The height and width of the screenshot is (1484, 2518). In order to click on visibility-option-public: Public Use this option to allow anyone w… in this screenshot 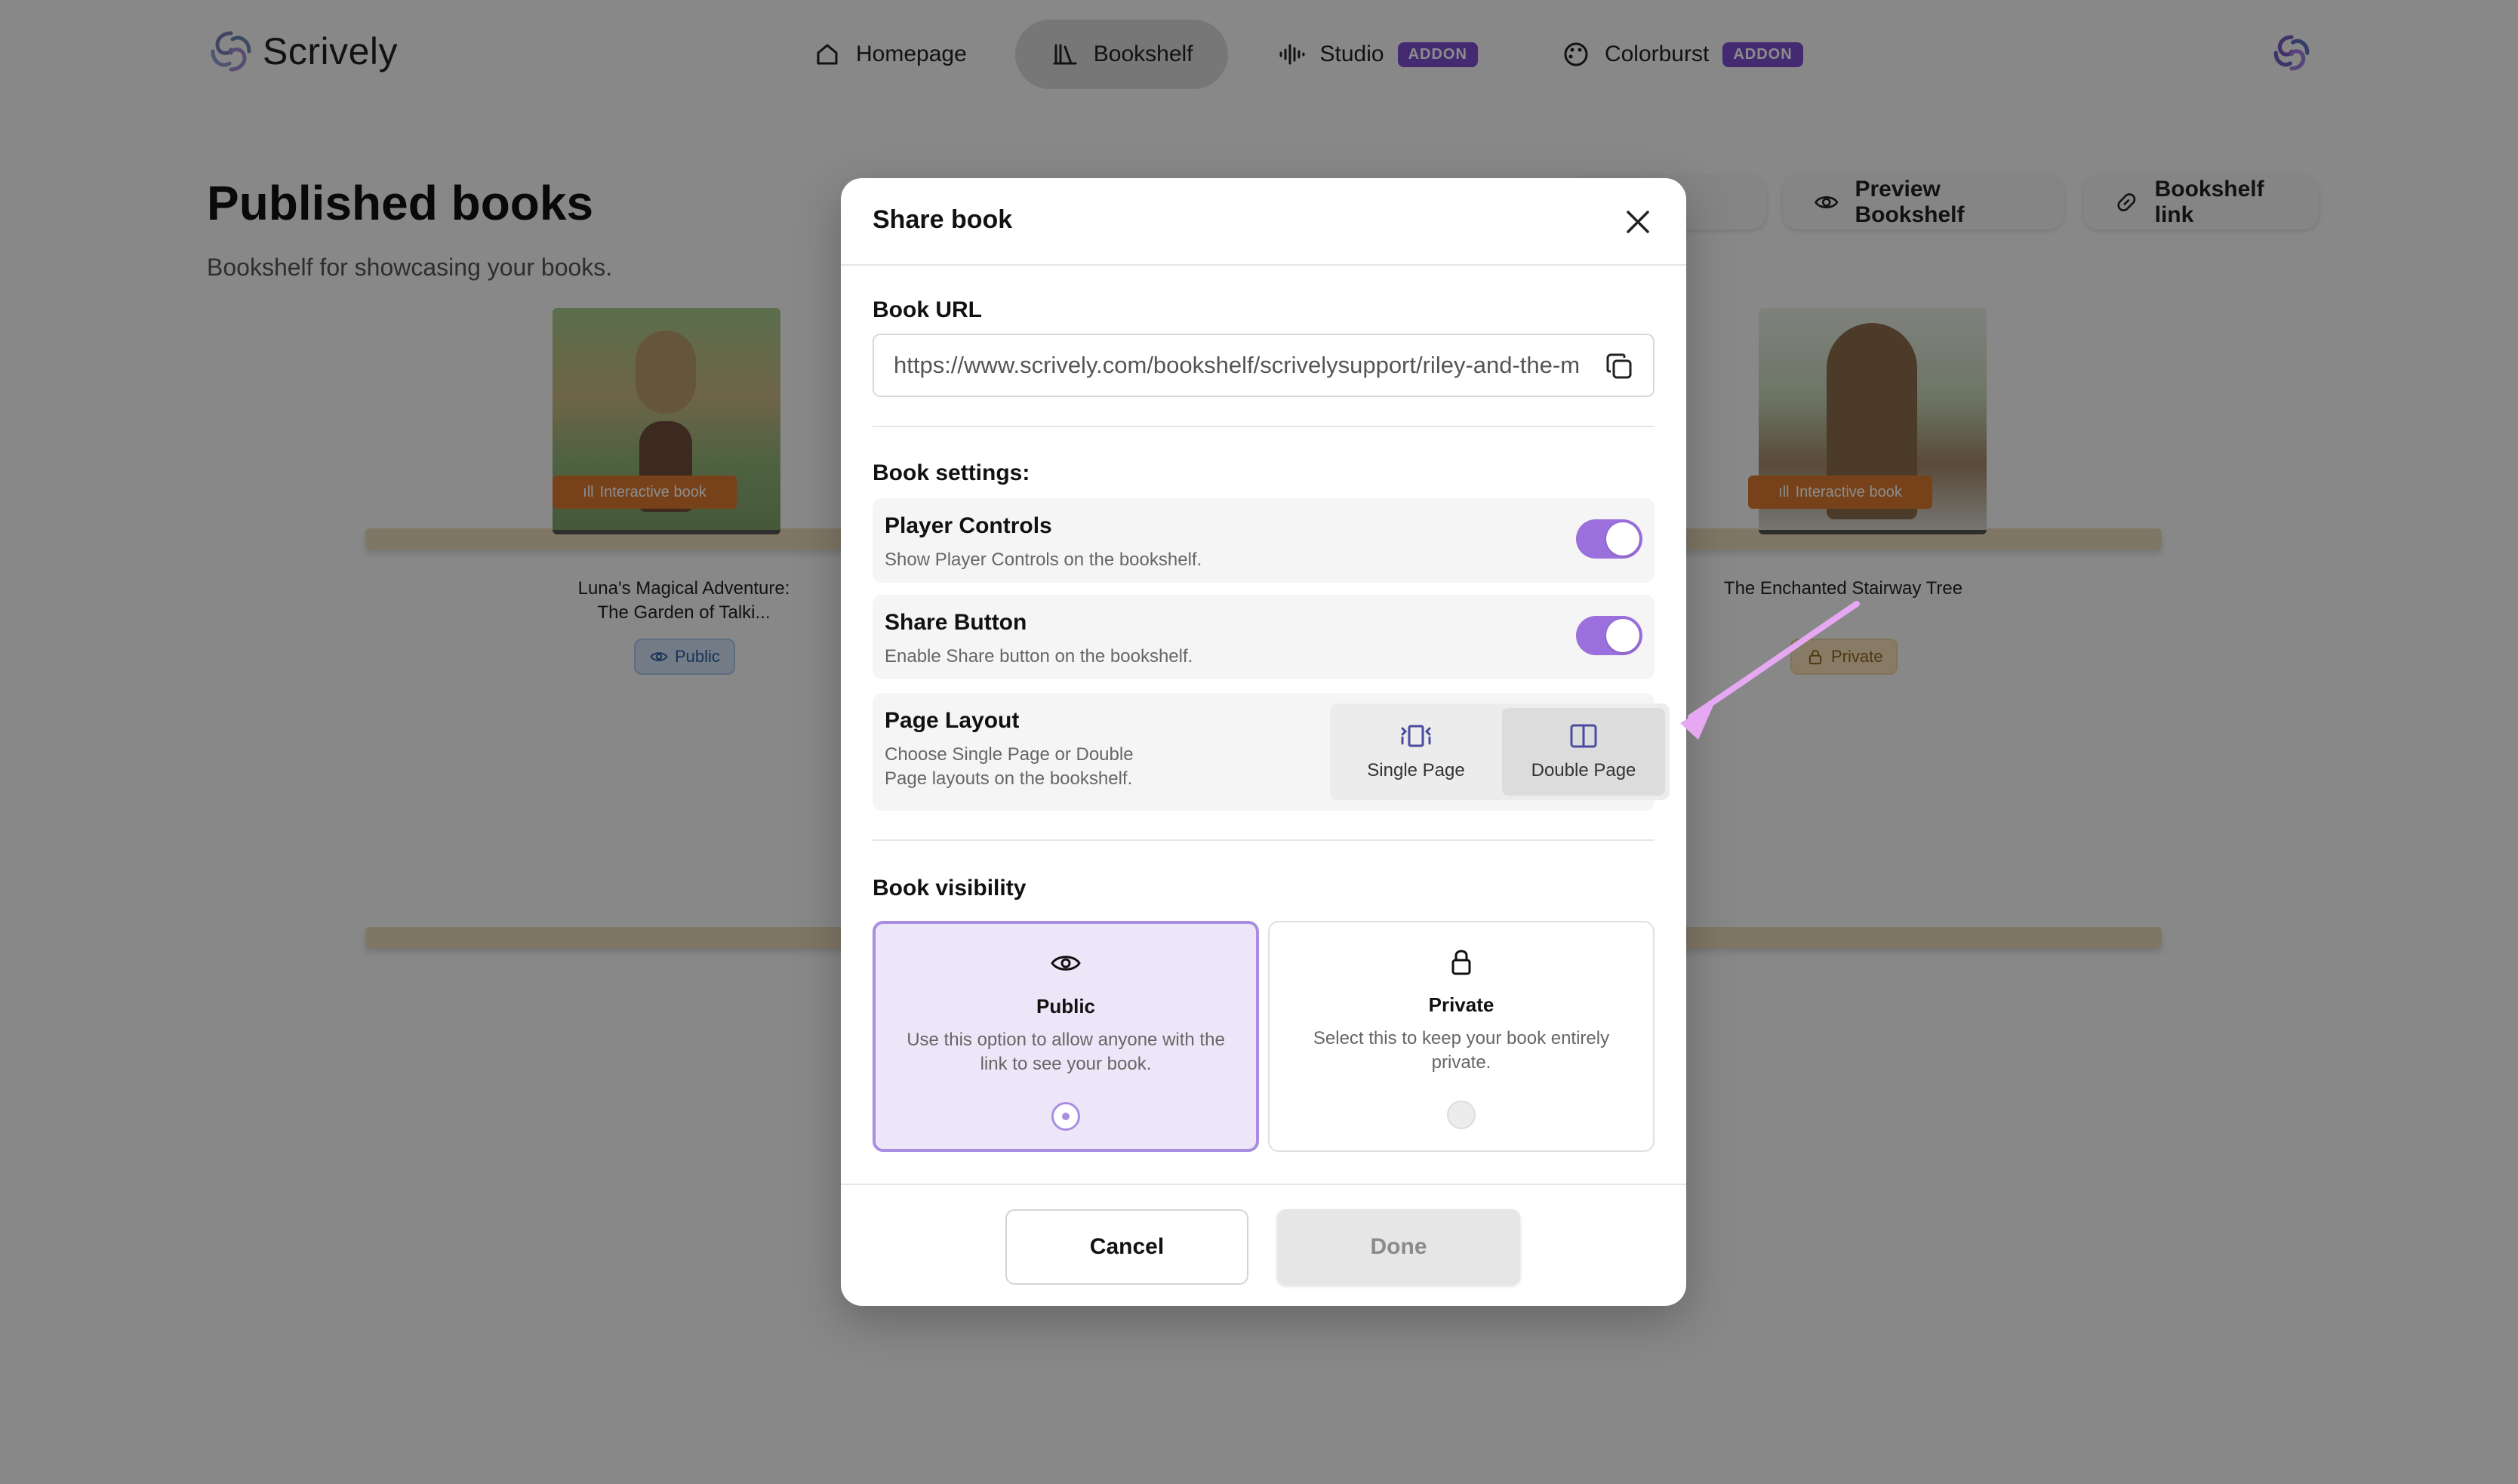, I will do `click(1066, 1036)`.